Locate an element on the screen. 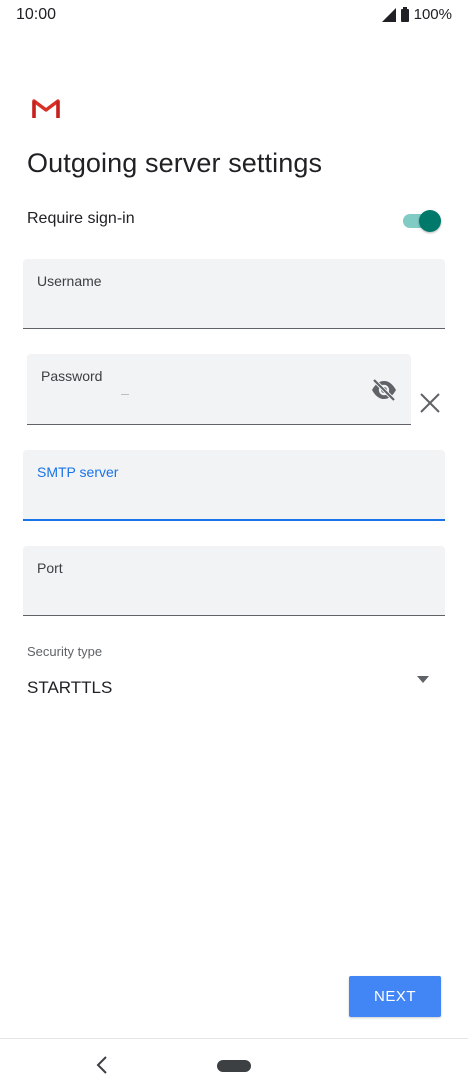 The width and height of the screenshot is (468, 1092). status-time: 10:00 is located at coordinates (36, 14).